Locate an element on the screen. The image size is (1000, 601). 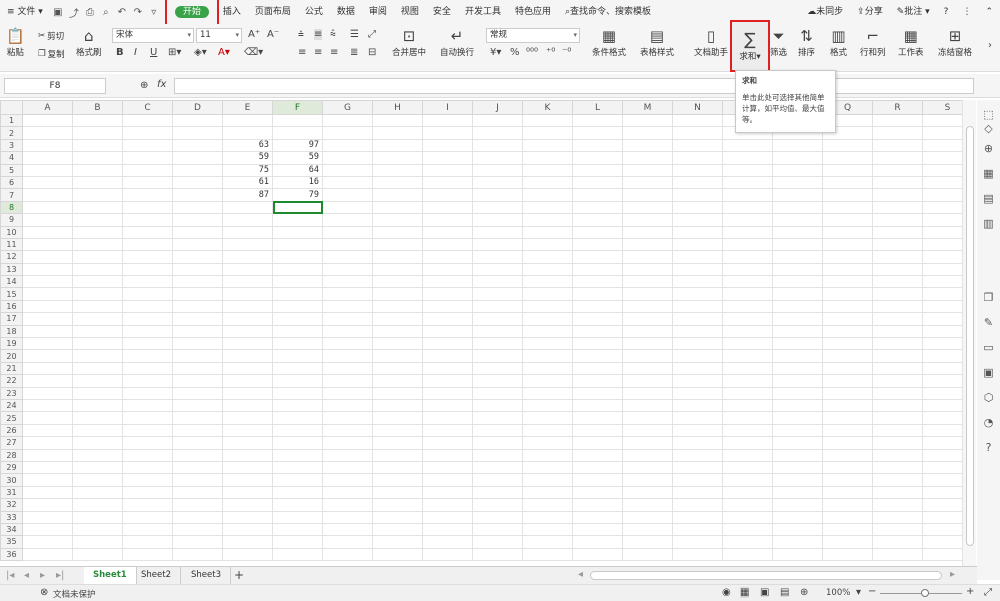
cell-B10 is located at coordinates (97, 232).